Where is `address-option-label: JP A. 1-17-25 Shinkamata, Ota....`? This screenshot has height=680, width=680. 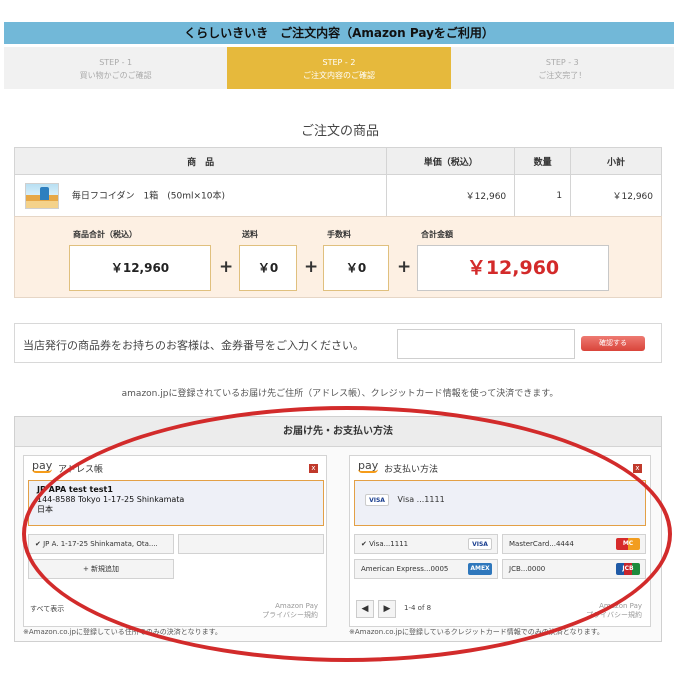 address-option-label: JP A. 1-17-25 Shinkamata, Ota.... is located at coordinates (100, 544).